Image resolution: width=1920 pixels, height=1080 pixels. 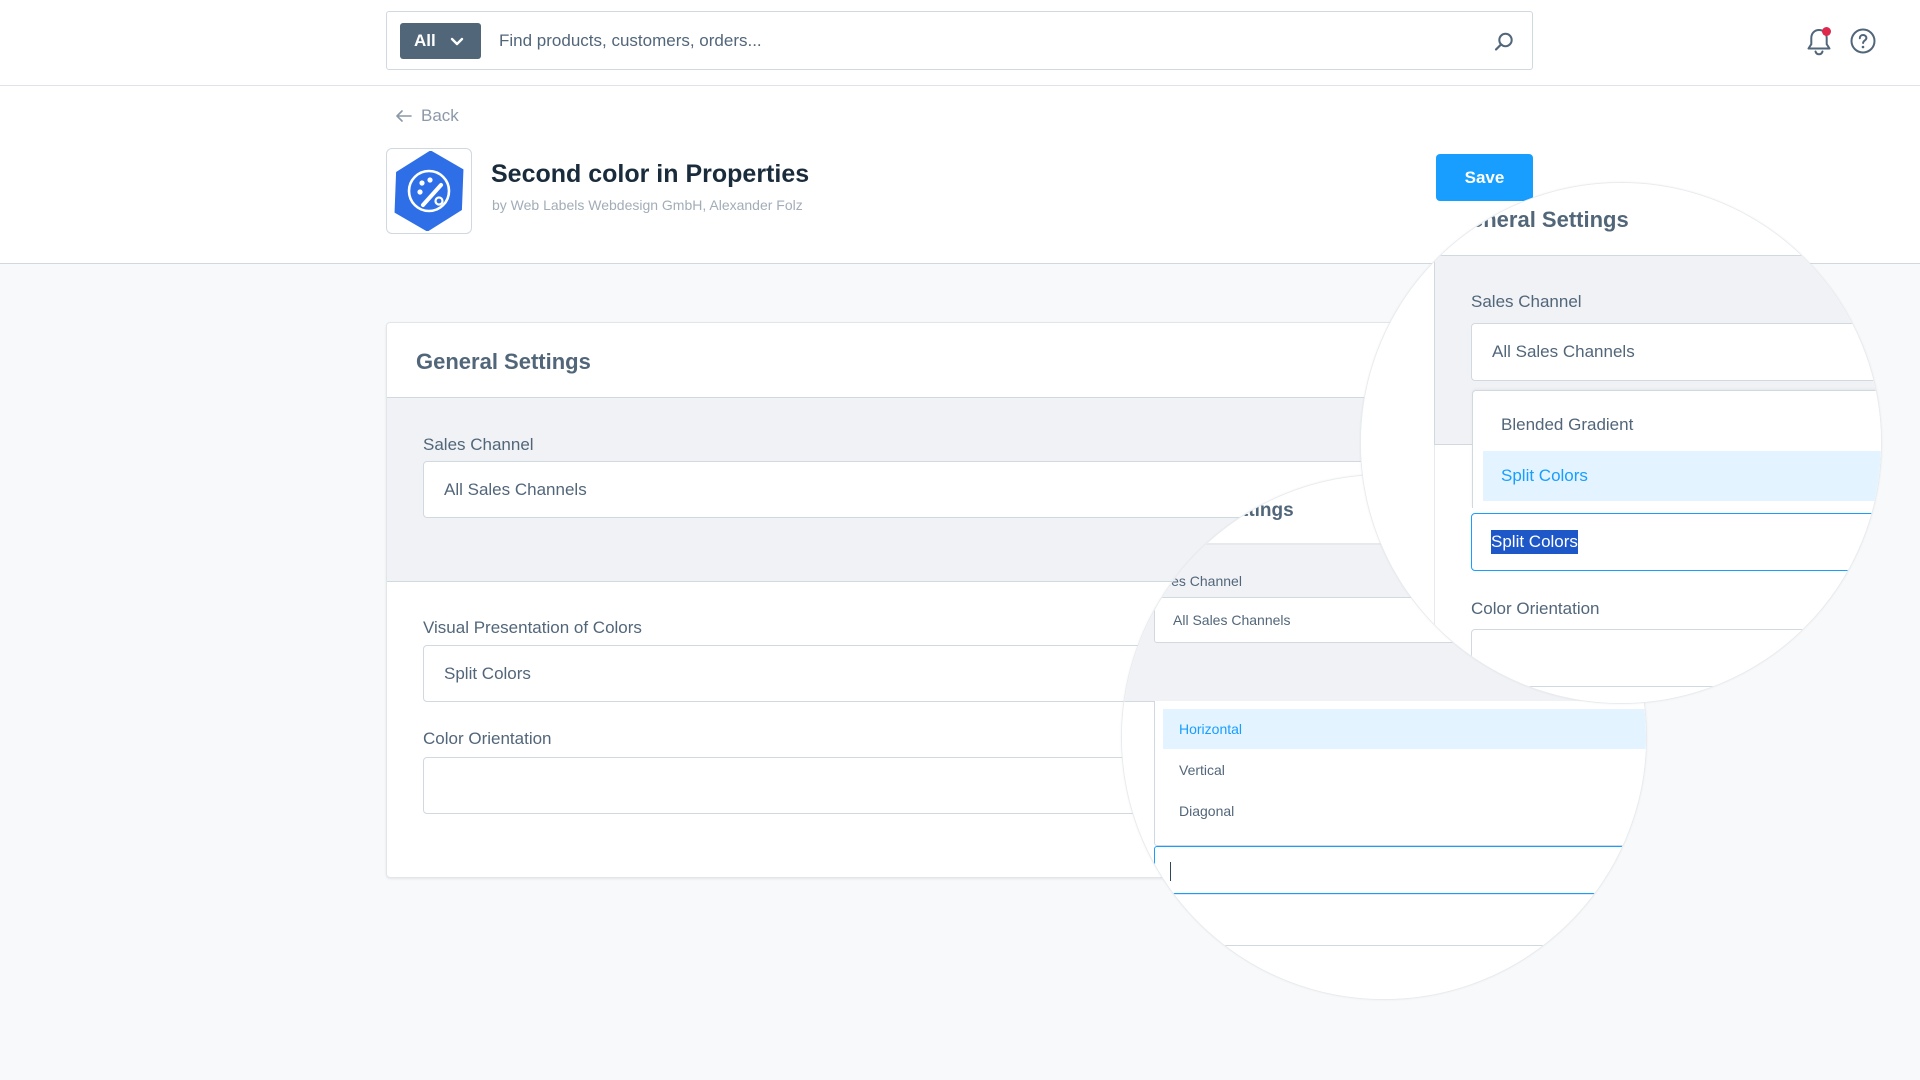 What do you see at coordinates (1677, 425) in the screenshot?
I see `option-blended-gradient: Blended Gradient` at bounding box center [1677, 425].